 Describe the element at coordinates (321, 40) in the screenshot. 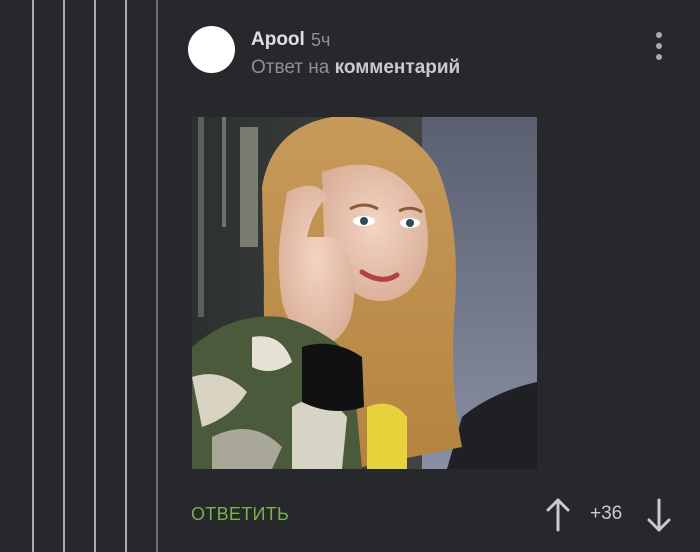

I see `comment-time: 5ч` at that location.